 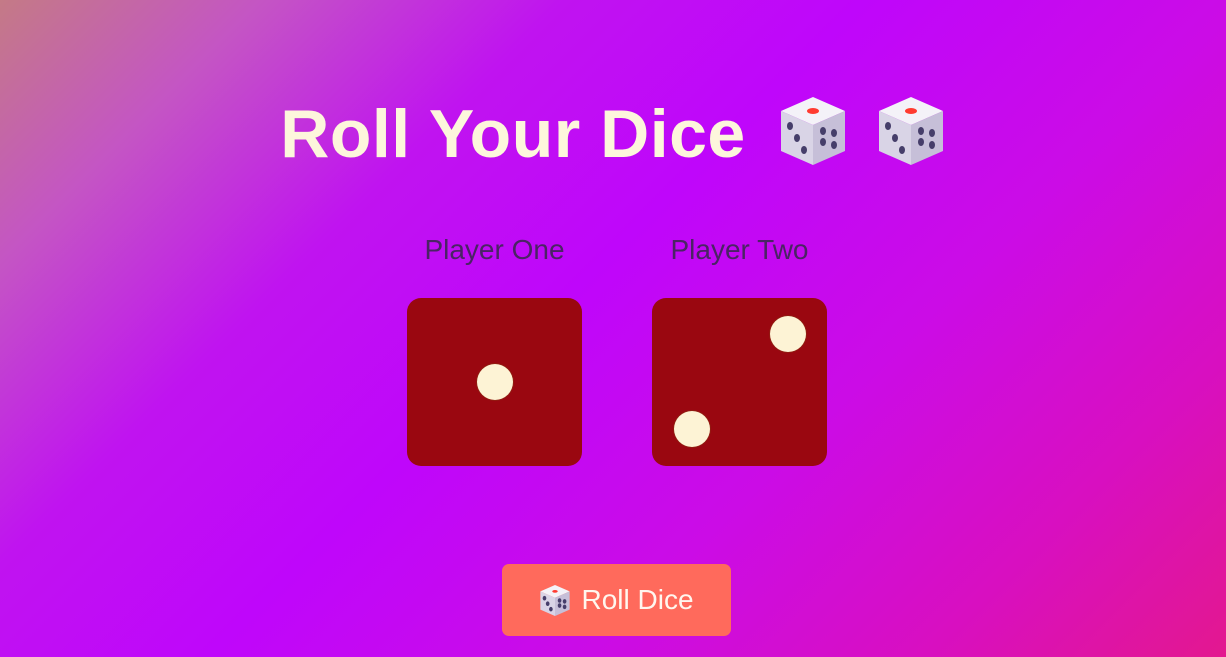 I want to click on player-one-panel: Player One, so click(x=494, y=350).